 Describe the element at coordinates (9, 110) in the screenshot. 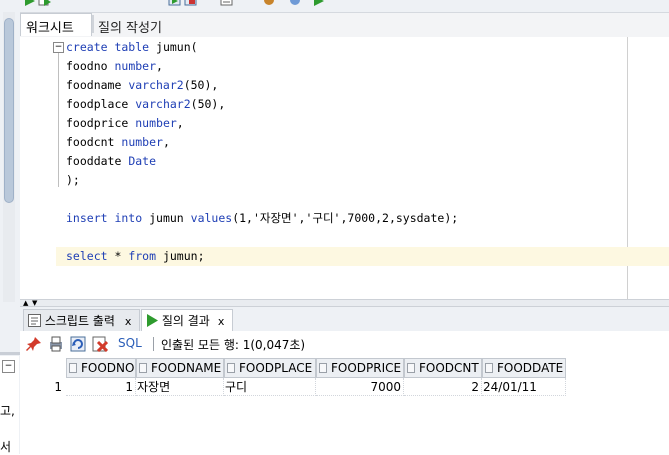

I see `left-scrollbar-thumb` at that location.